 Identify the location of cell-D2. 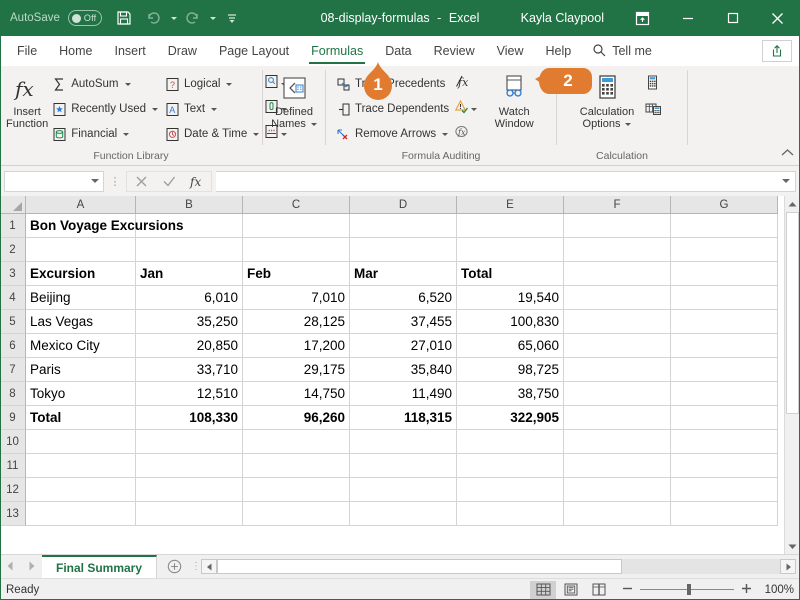
(403, 250).